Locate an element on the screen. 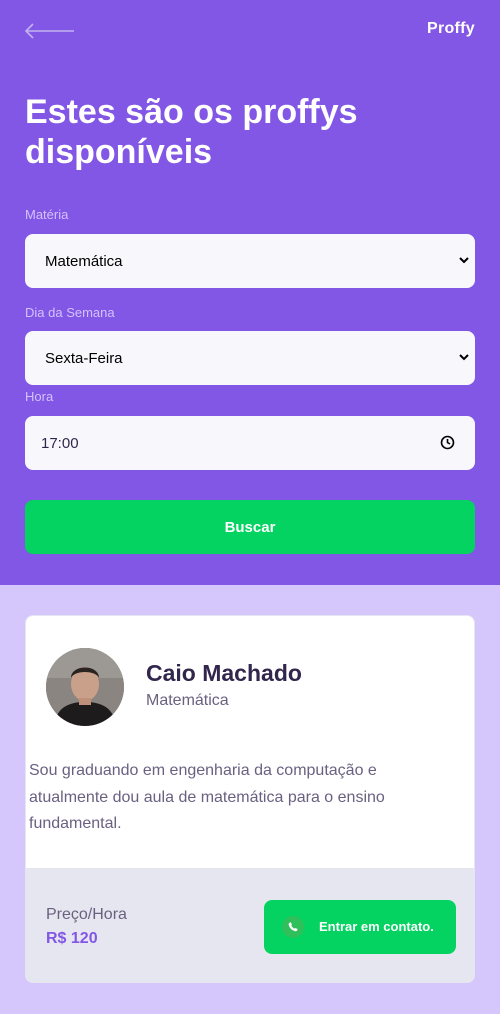 The image size is (500, 1014). card-footer: Preço/Hora R$ 120 Entrar em contato. is located at coordinates (250, 925).